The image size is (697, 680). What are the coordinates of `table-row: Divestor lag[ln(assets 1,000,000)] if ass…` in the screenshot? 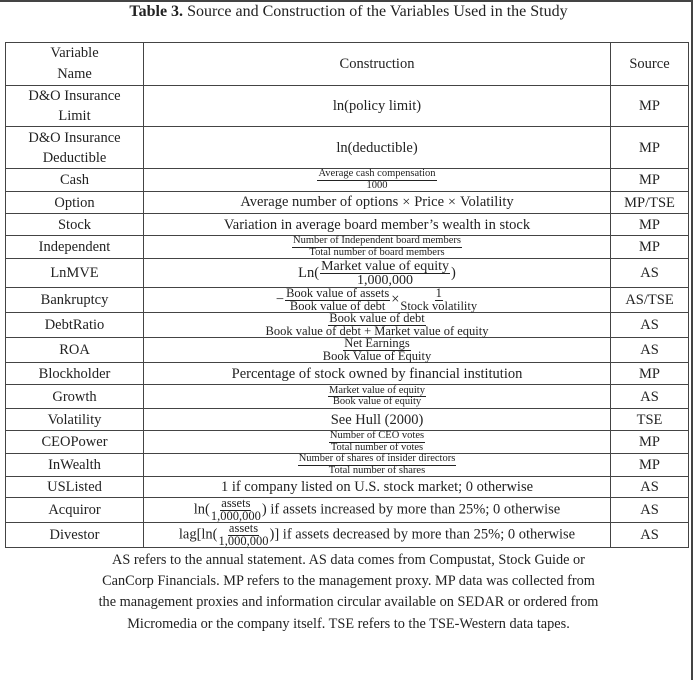 It's located at (347, 535).